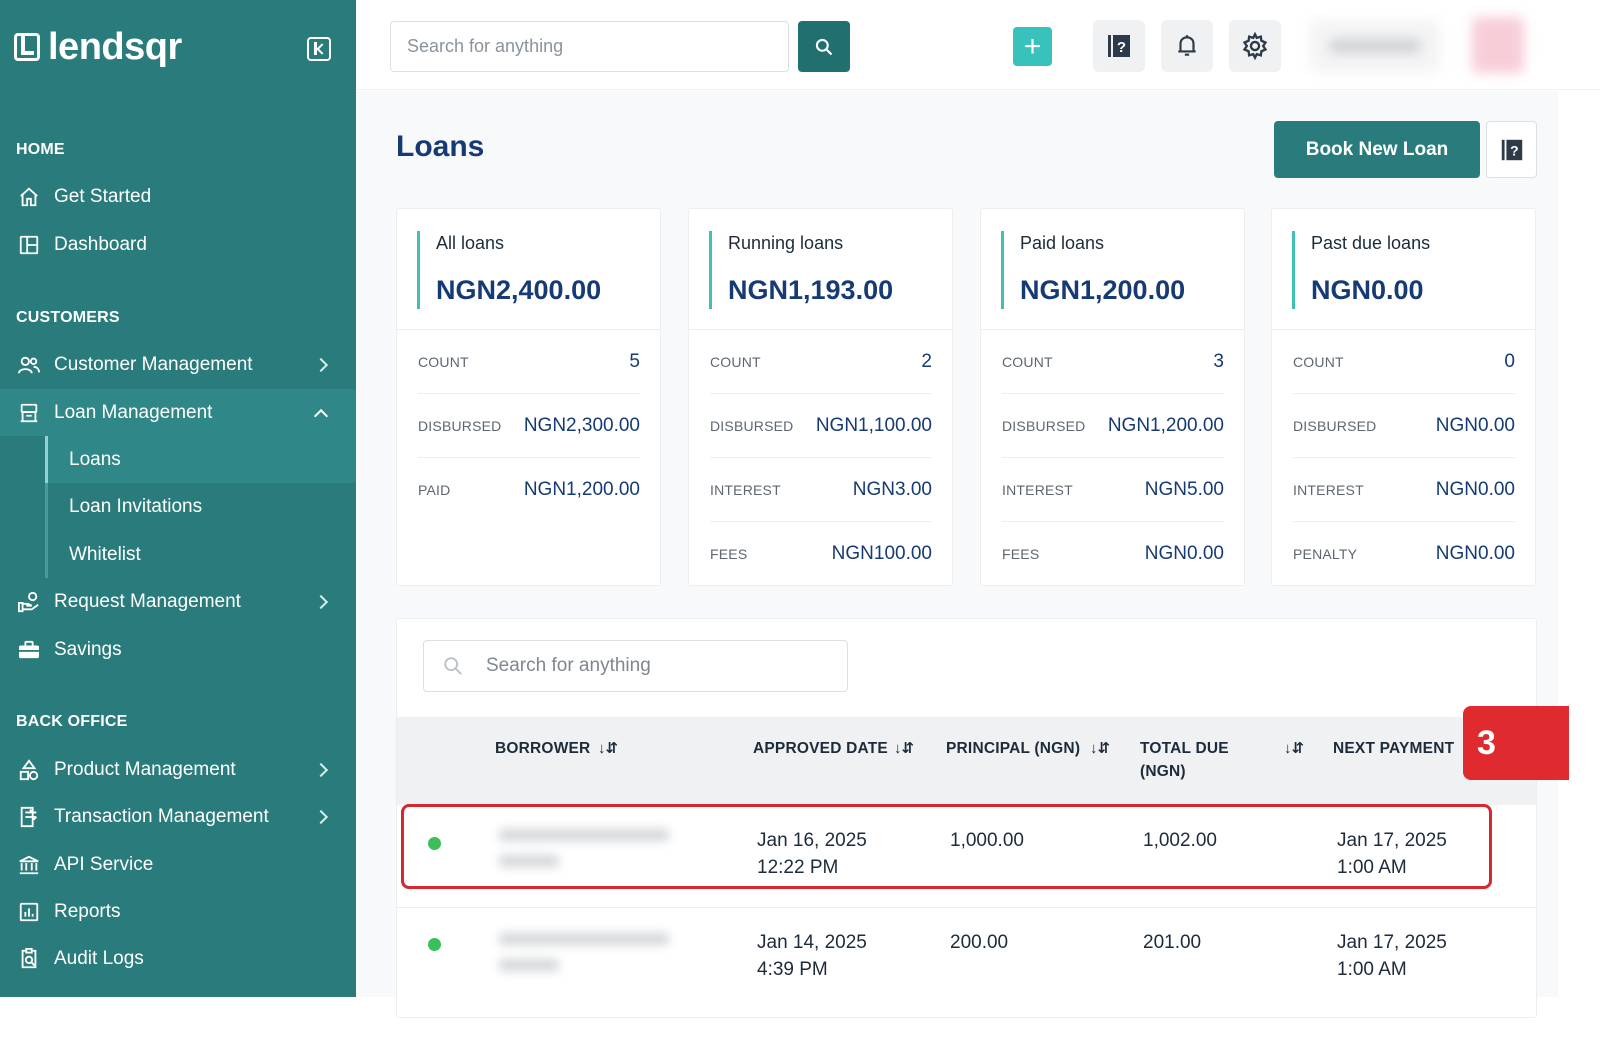 The image size is (1600, 1038). Describe the element at coordinates (812, 956) in the screenshot. I see `approved-date-cell: Jan 14, 2025 4:39 PM` at that location.